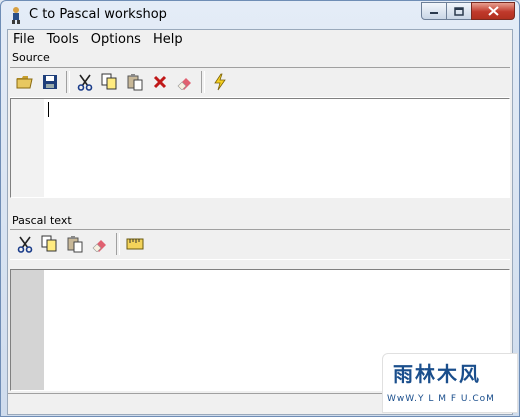 The image size is (520, 417). Describe the element at coordinates (48, 109) in the screenshot. I see `text-caret` at that location.